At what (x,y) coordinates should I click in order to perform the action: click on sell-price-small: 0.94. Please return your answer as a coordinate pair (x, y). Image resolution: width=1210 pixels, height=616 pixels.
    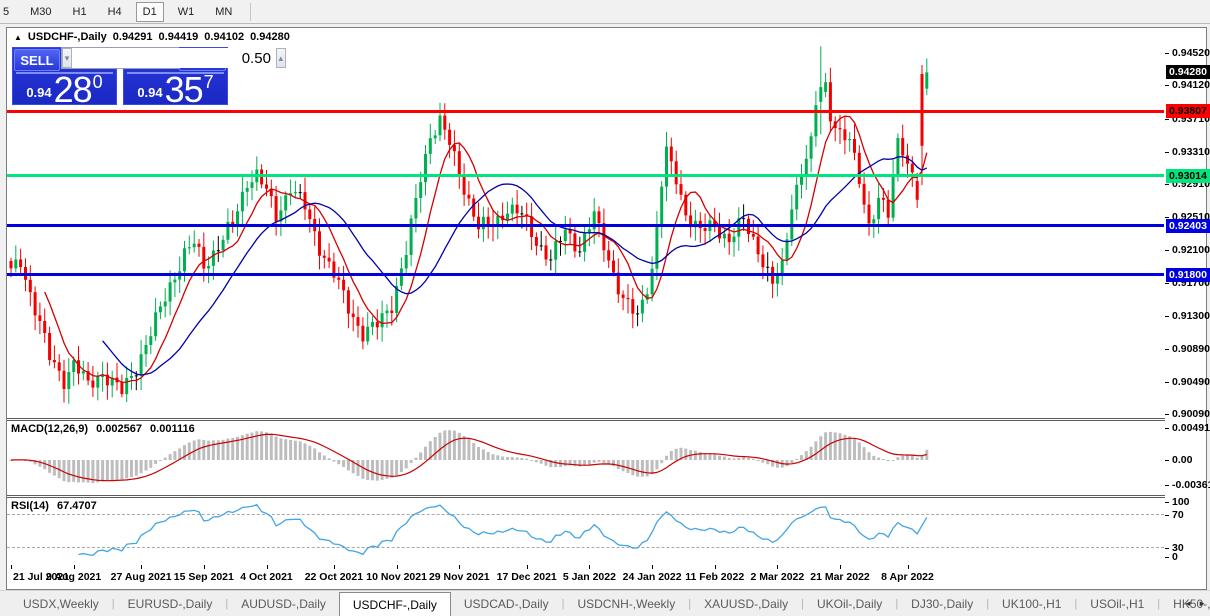
    Looking at the image, I should click on (39, 92).